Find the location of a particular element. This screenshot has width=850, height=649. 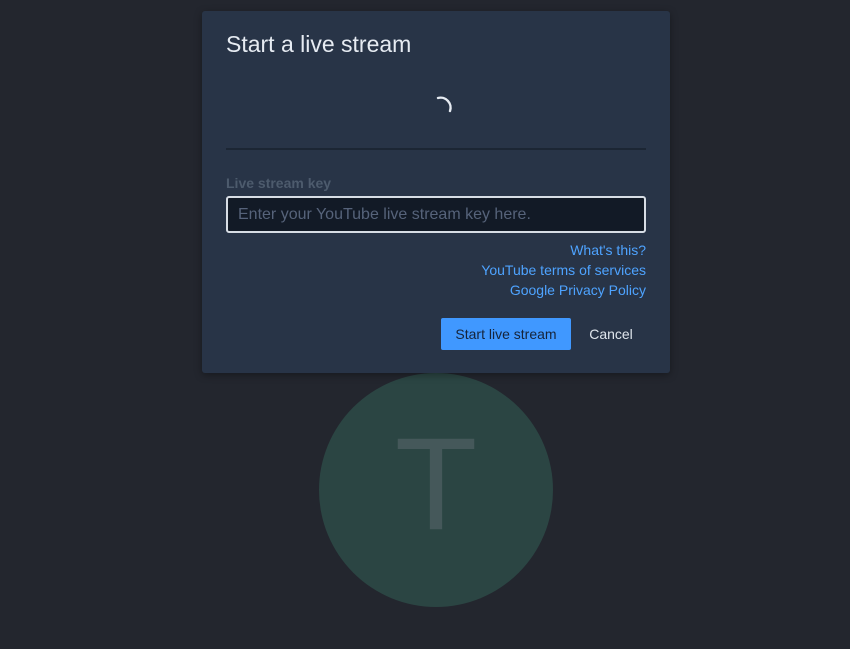

stream-key-input is located at coordinates (436, 214).